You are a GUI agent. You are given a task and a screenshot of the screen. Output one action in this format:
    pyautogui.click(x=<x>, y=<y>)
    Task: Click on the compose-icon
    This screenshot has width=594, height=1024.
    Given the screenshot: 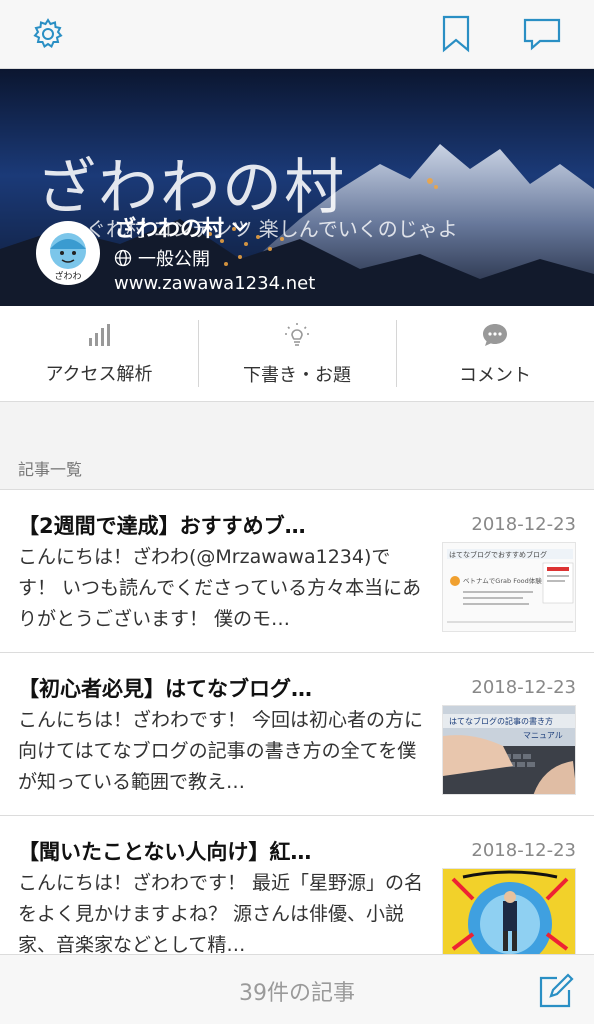 What is the action you would take?
    pyautogui.click(x=556, y=991)
    